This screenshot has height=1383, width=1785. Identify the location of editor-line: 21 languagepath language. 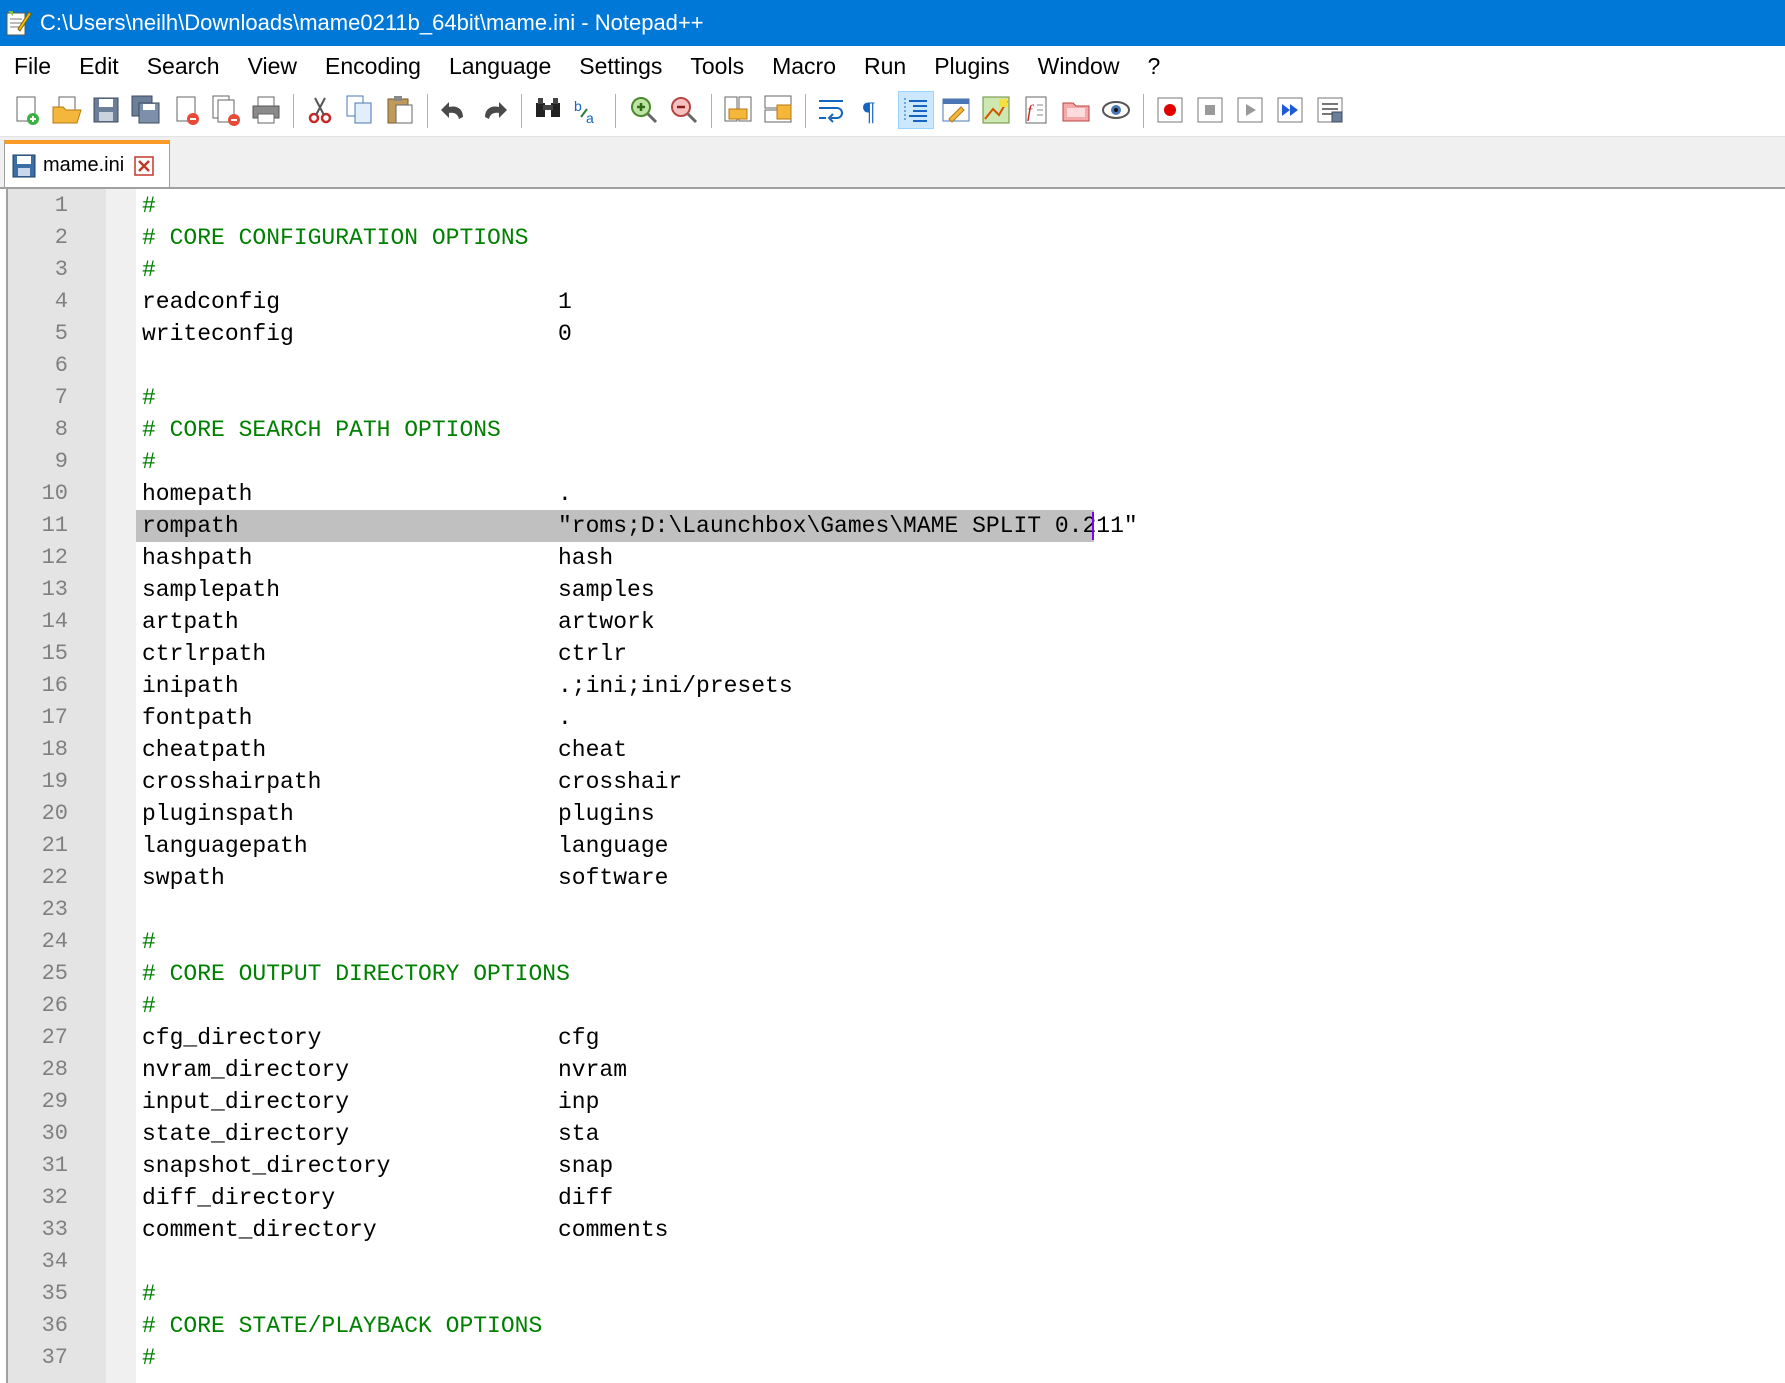
(896, 846).